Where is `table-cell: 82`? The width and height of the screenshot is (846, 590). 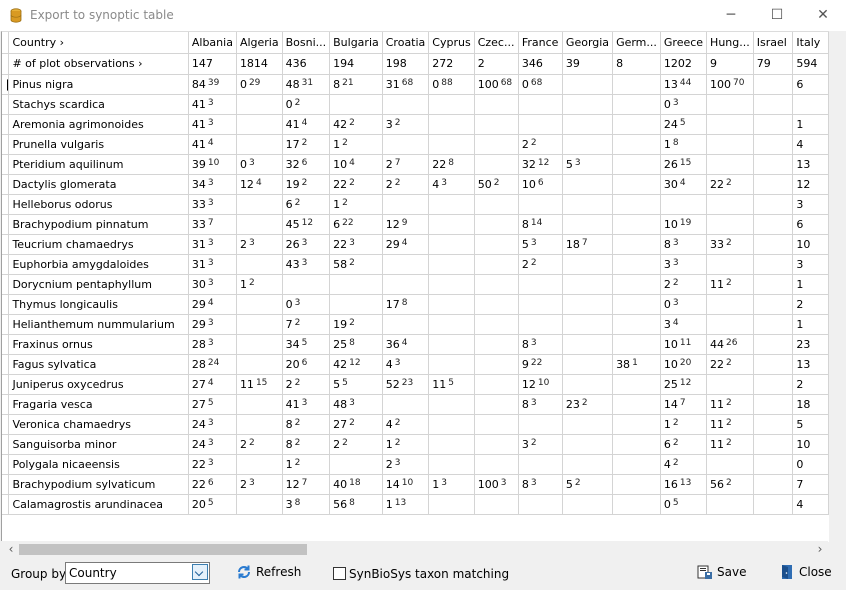 table-cell: 82 is located at coordinates (306, 424).